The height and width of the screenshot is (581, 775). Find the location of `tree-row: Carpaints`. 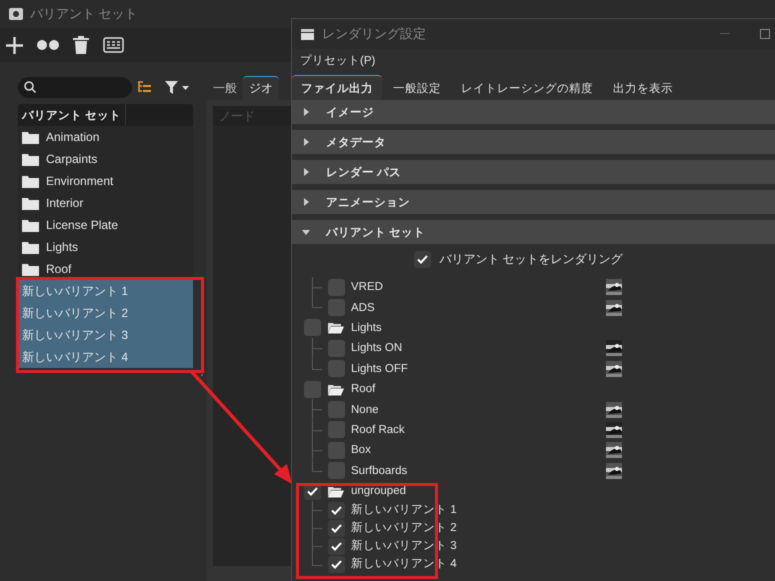

tree-row: Carpaints is located at coordinates (105, 159).